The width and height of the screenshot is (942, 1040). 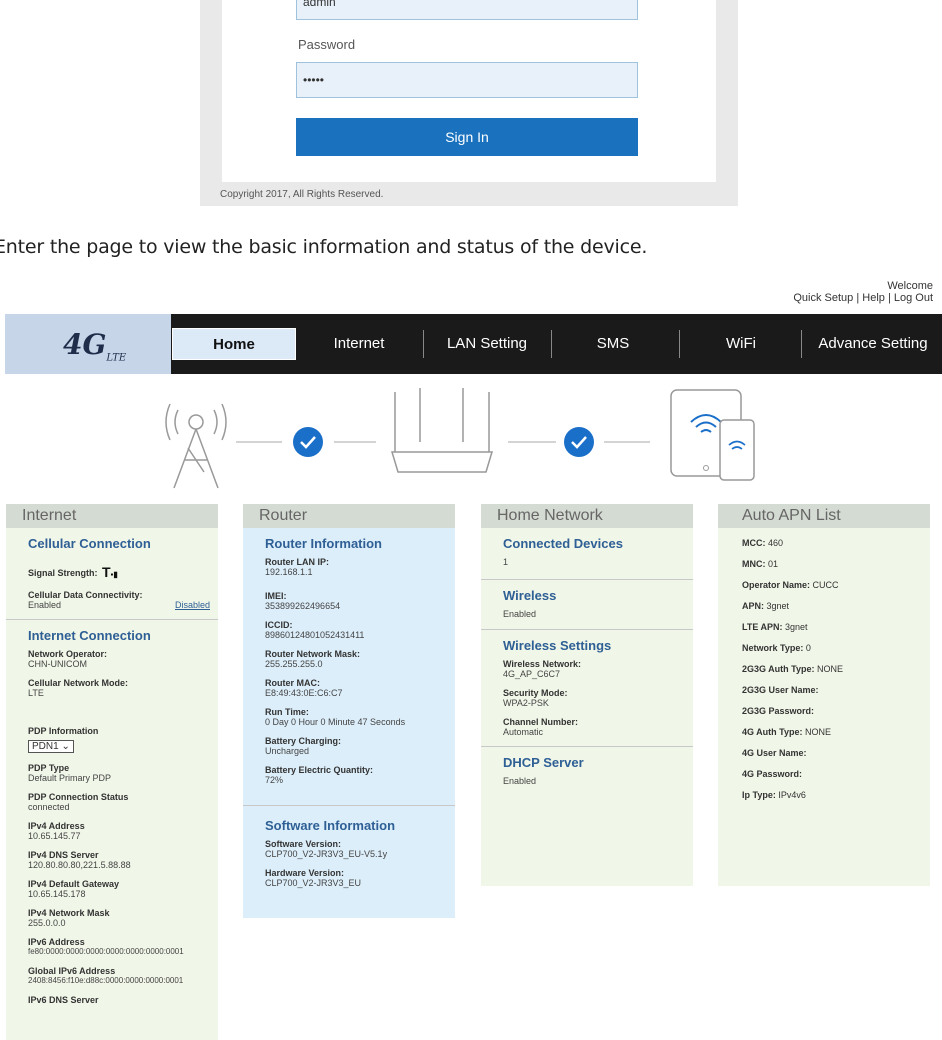 What do you see at coordinates (330, 825) in the screenshot?
I see `section-heading: Software Information` at bounding box center [330, 825].